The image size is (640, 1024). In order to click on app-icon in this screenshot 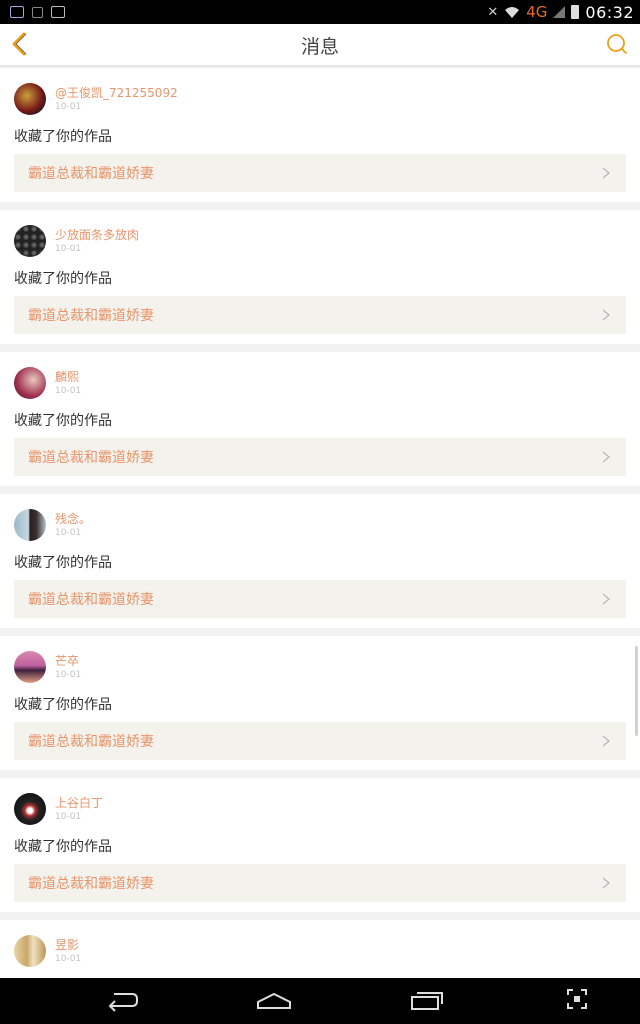, I will do `click(17, 12)`.